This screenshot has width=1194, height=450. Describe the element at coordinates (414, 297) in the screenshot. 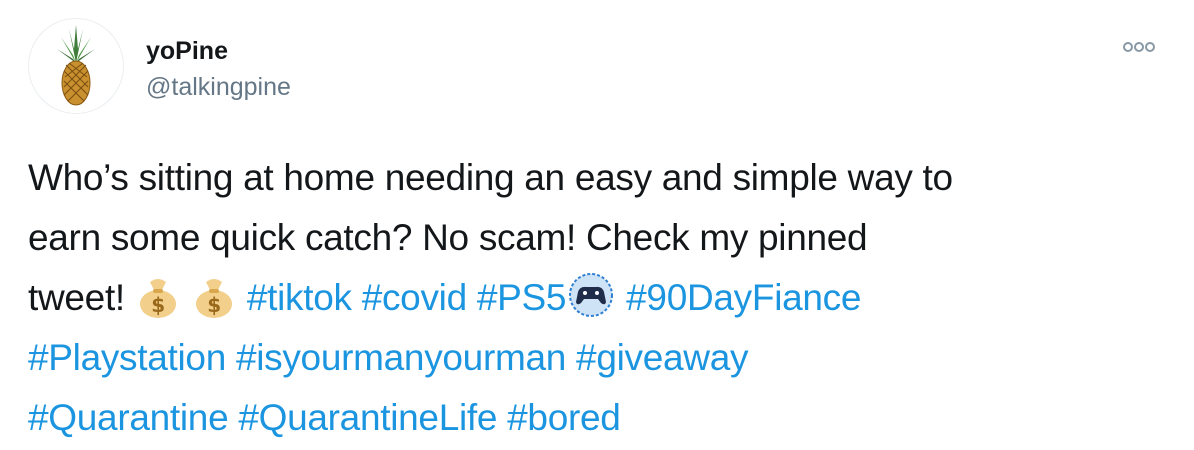

I see `hashtag-covid: #covid` at that location.